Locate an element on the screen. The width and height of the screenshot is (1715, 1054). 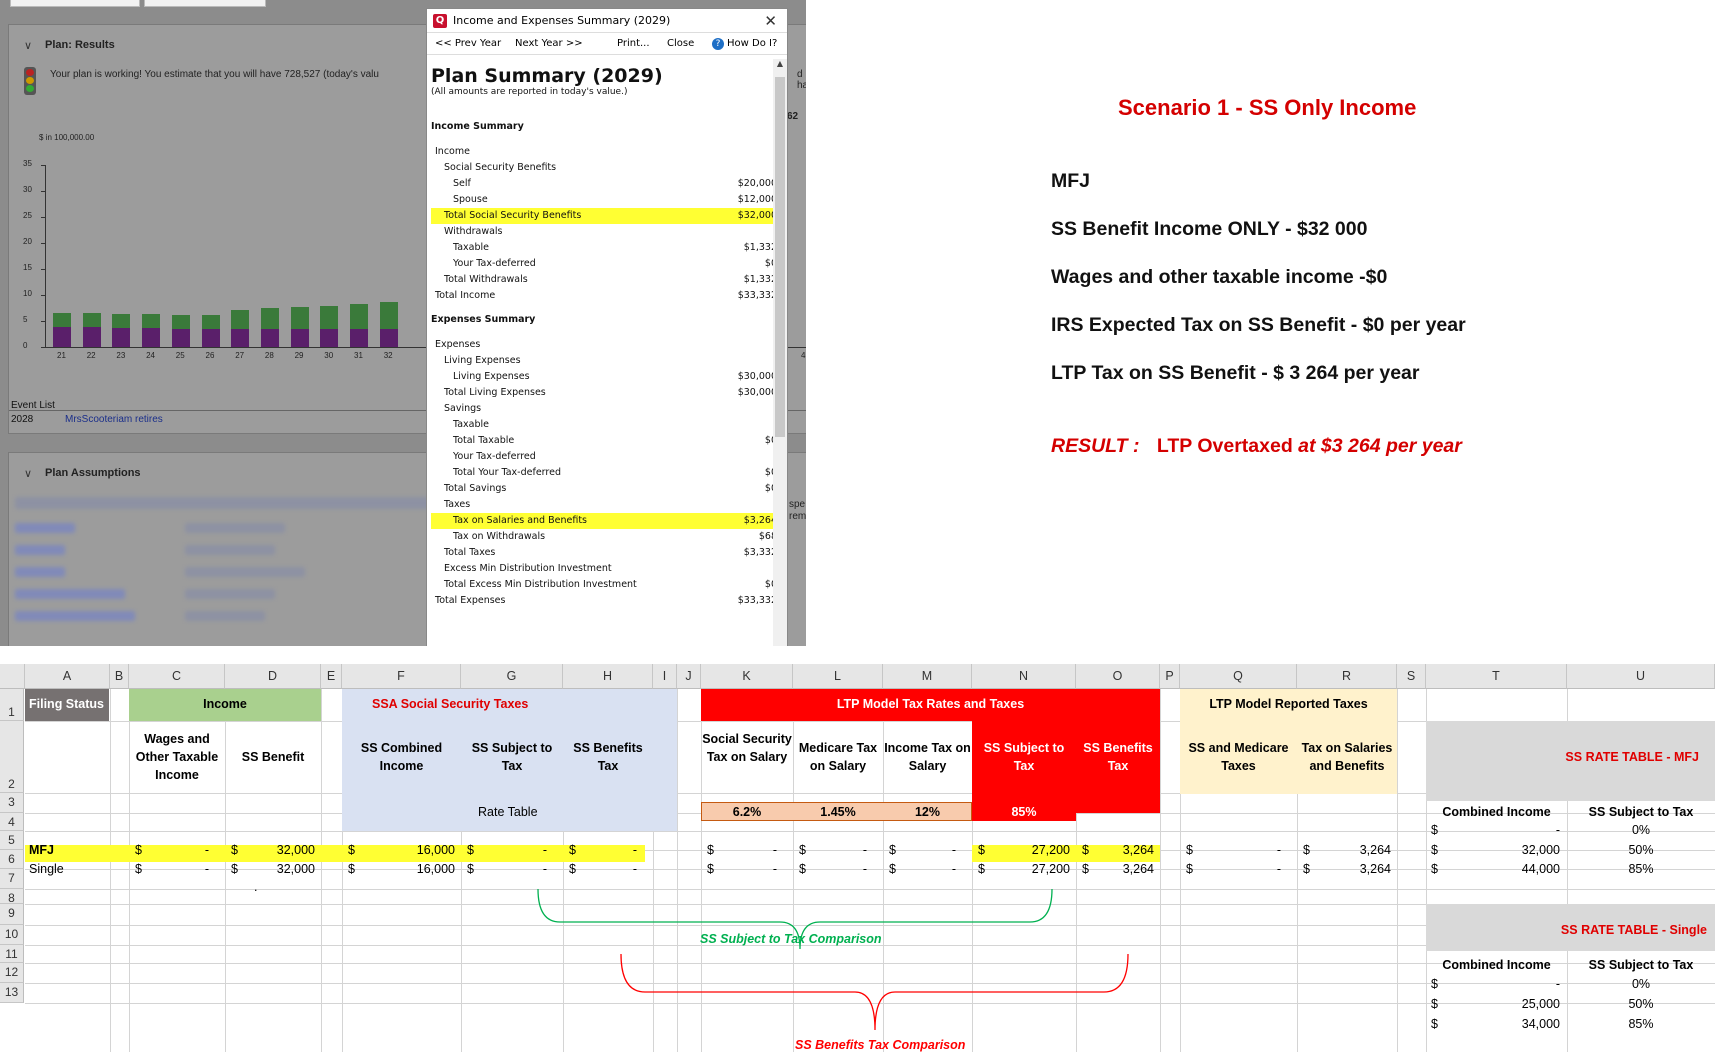
result-text: LTP Overtaxed is located at coordinates (1224, 446).